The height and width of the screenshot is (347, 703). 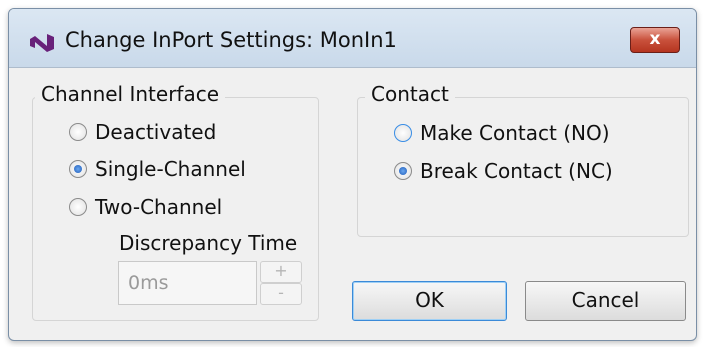 I want to click on contact-legend: Contact, so click(x=410, y=94).